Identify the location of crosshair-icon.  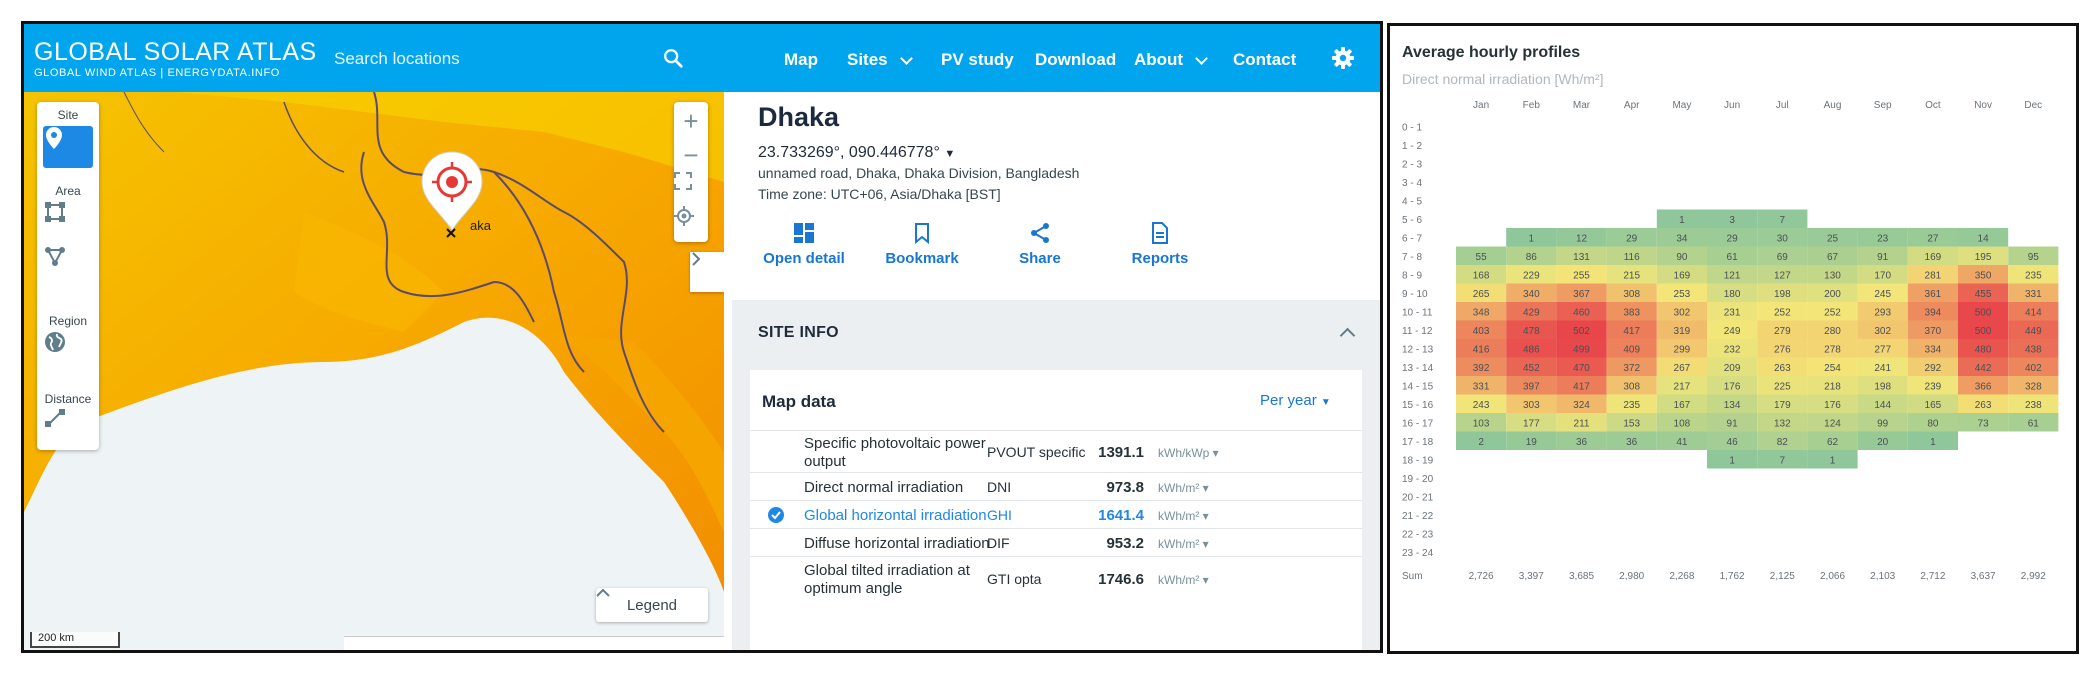
(684, 216).